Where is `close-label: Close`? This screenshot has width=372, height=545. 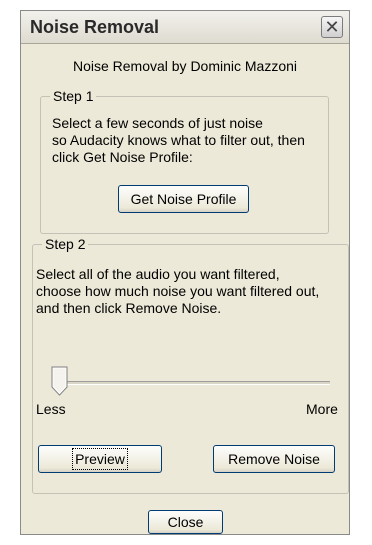
close-label: Close is located at coordinates (185, 522).